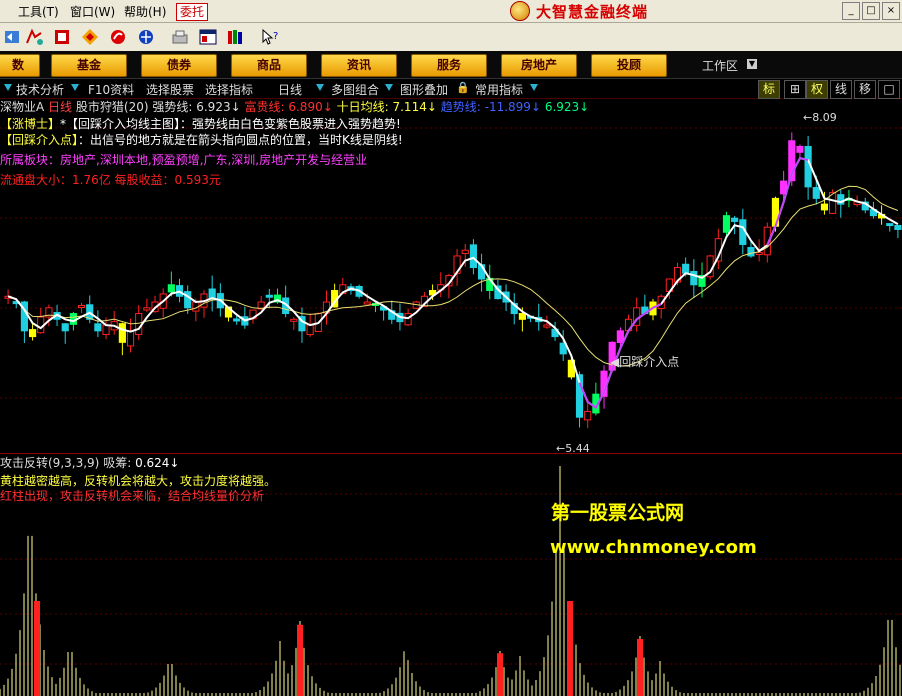 Image resolution: width=902 pixels, height=696 pixels. I want to click on tab-overlay: 图形叠加, so click(424, 89).